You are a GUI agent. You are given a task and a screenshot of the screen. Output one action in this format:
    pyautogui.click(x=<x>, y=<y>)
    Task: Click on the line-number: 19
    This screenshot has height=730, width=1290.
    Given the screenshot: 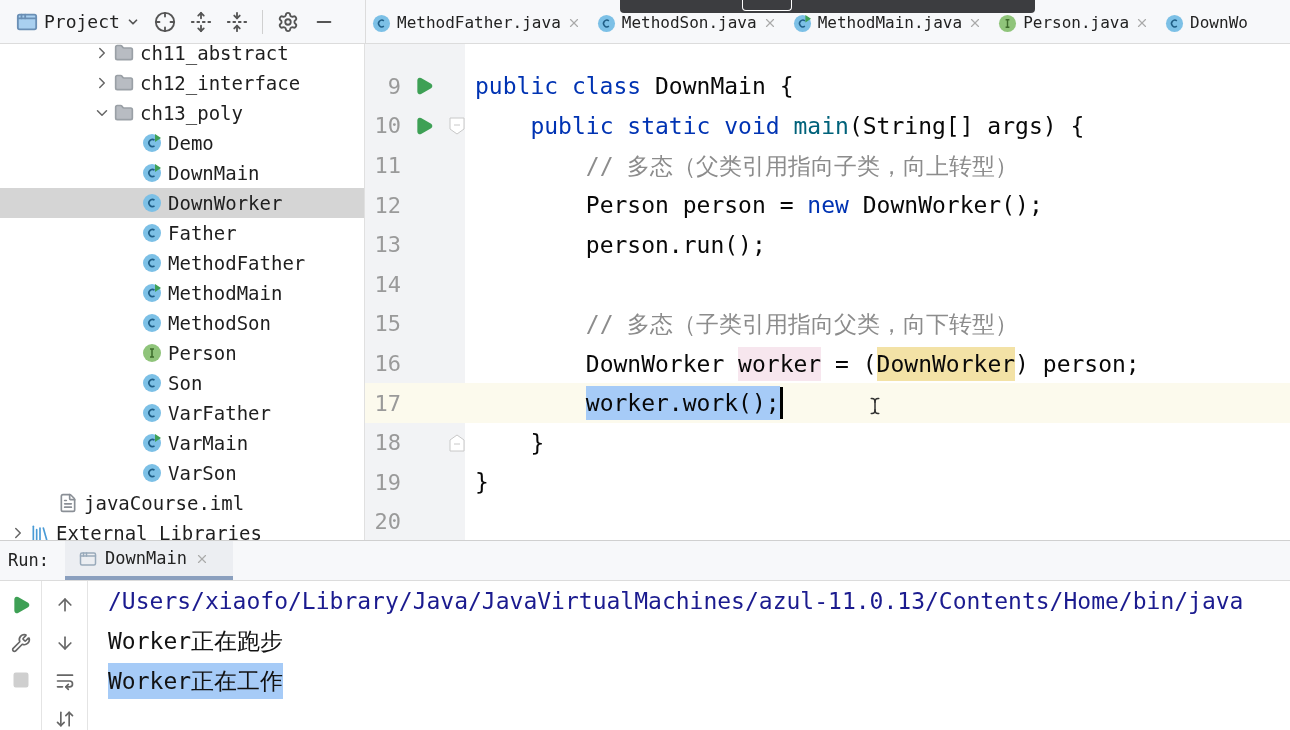 What is the action you would take?
    pyautogui.click(x=387, y=482)
    